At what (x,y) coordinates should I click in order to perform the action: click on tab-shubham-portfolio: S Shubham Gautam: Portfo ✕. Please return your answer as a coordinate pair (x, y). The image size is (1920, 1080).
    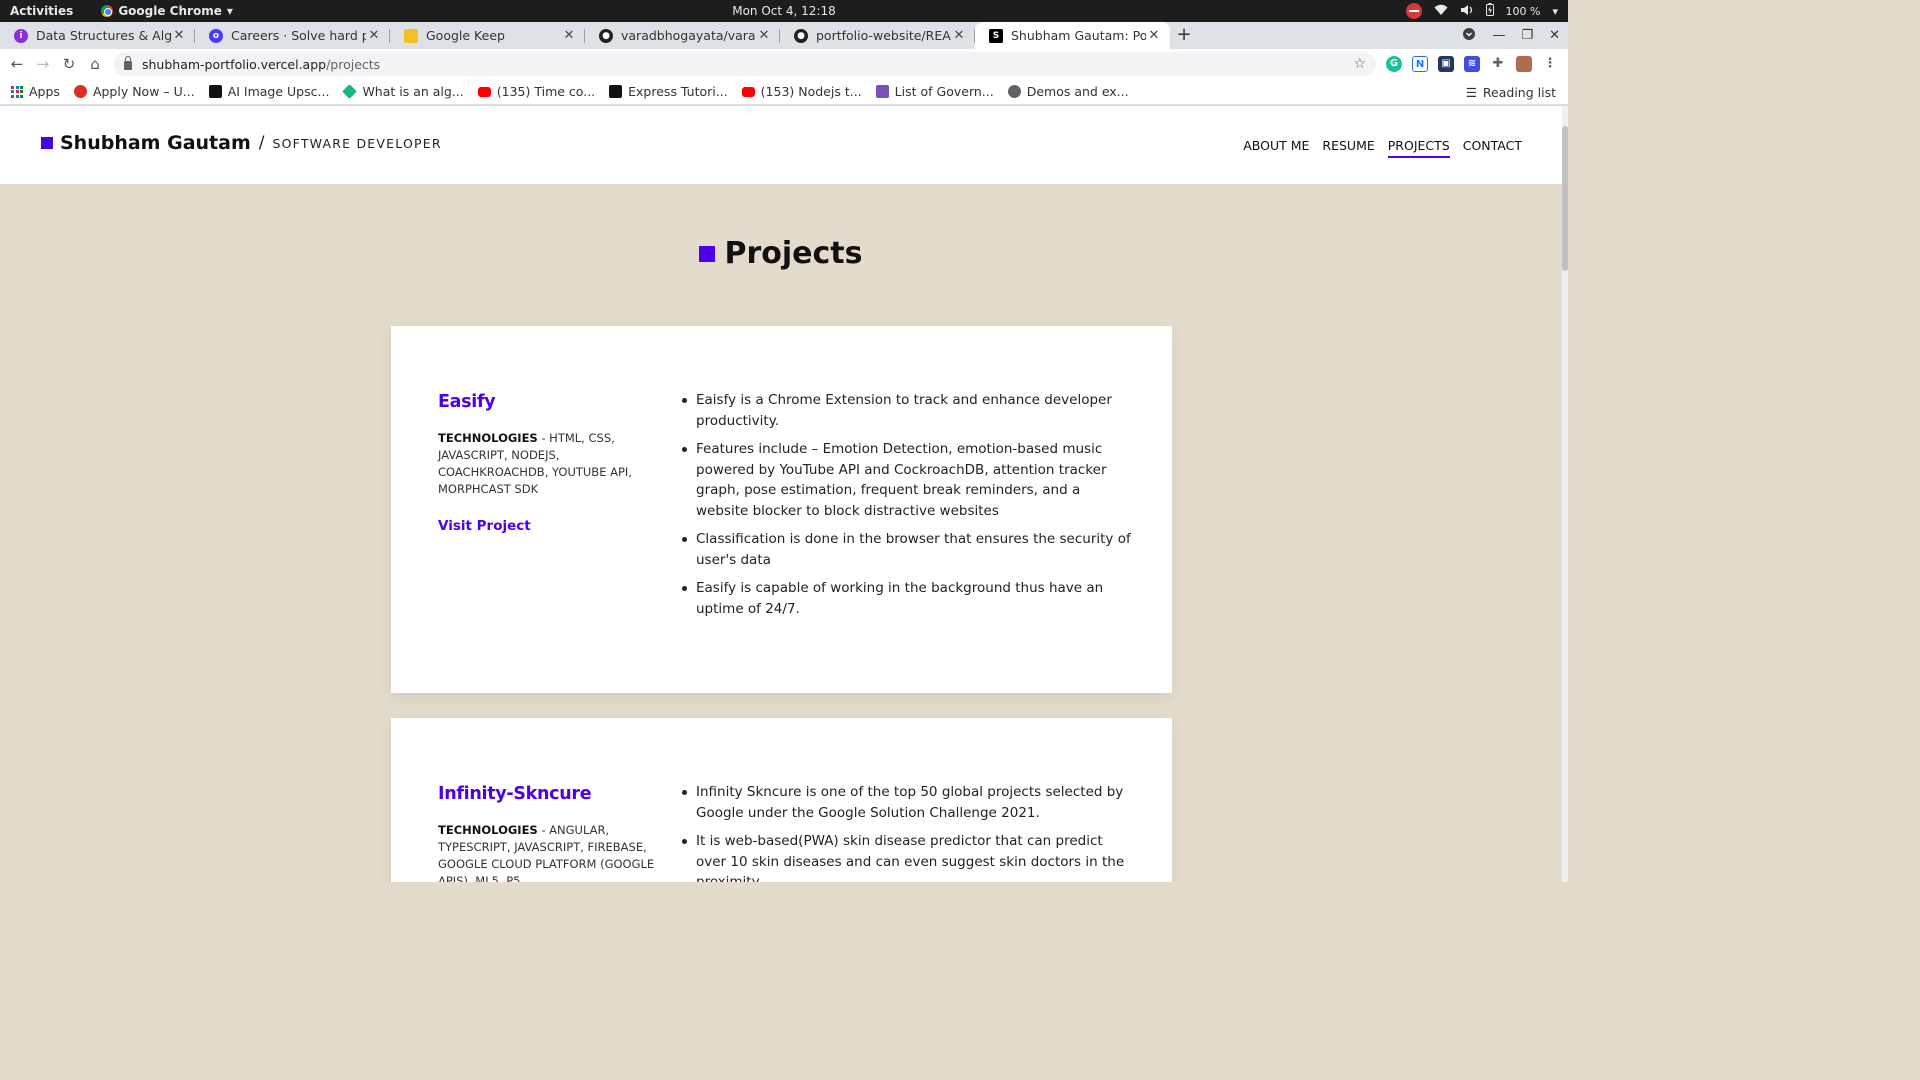
    Looking at the image, I should click on (1072, 35).